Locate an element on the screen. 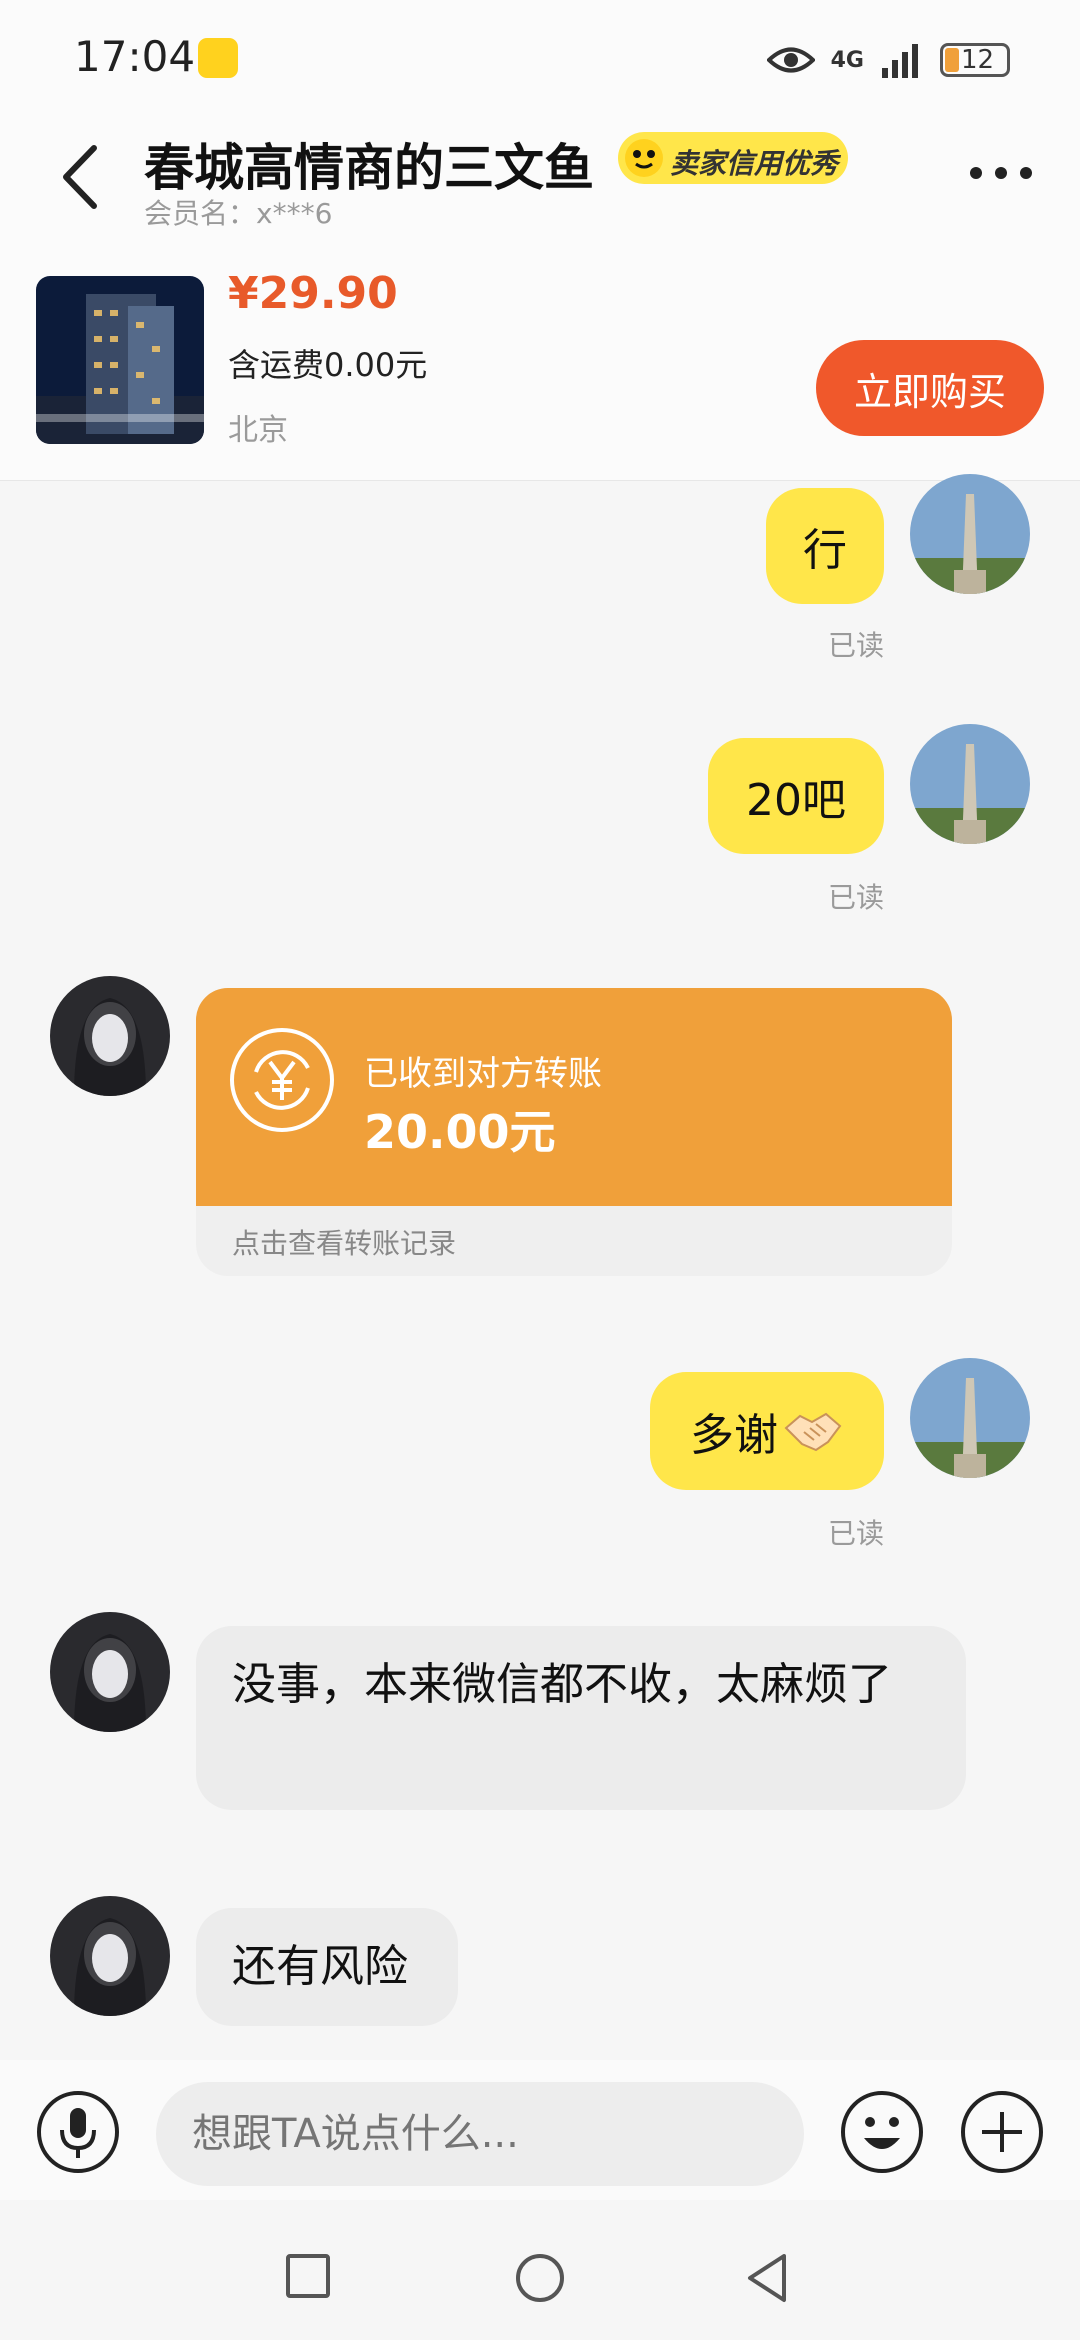 The image size is (1080, 2340). status-indicators: 4G 12 is located at coordinates (888, 60).